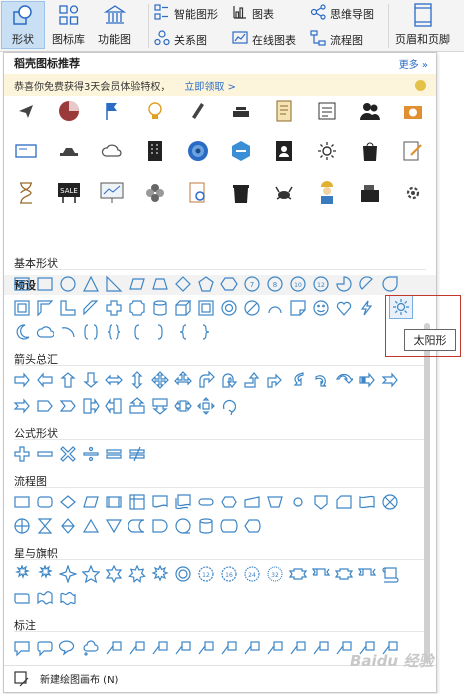  What do you see at coordinates (183, 502) in the screenshot?
I see `shape-fmdoc-icon` at bounding box center [183, 502].